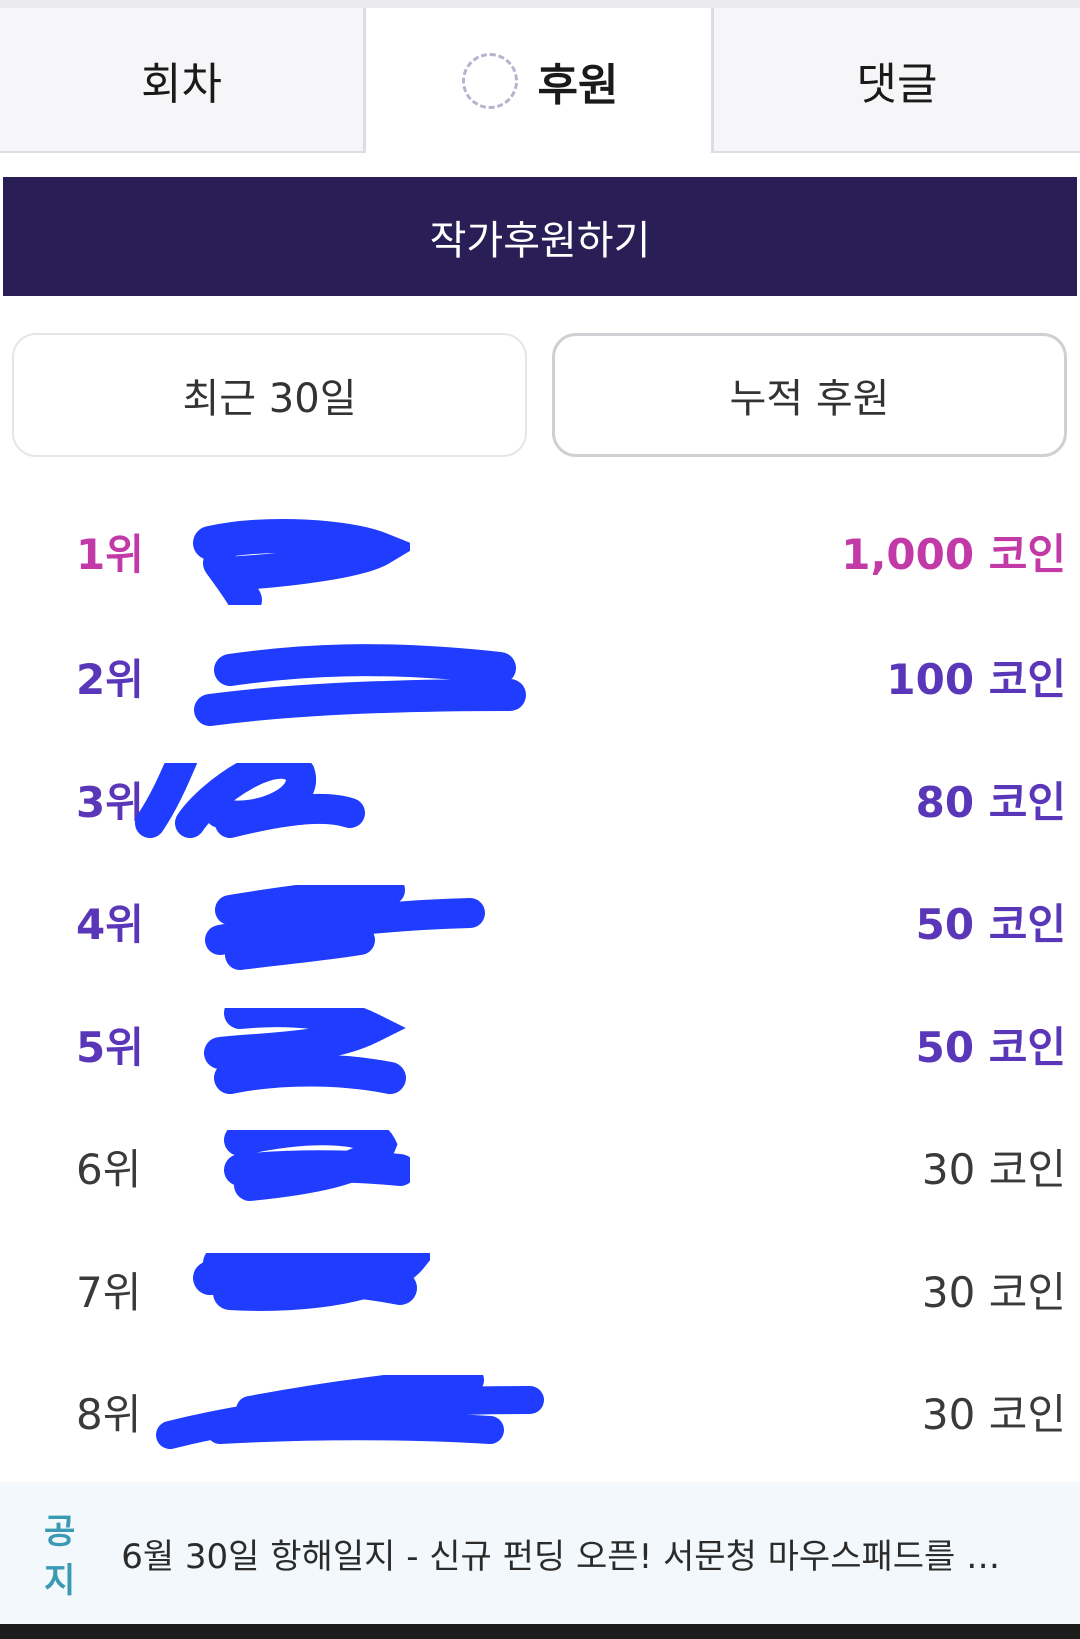  What do you see at coordinates (990, 802) in the screenshot?
I see `amount-label: 80 코인` at bounding box center [990, 802].